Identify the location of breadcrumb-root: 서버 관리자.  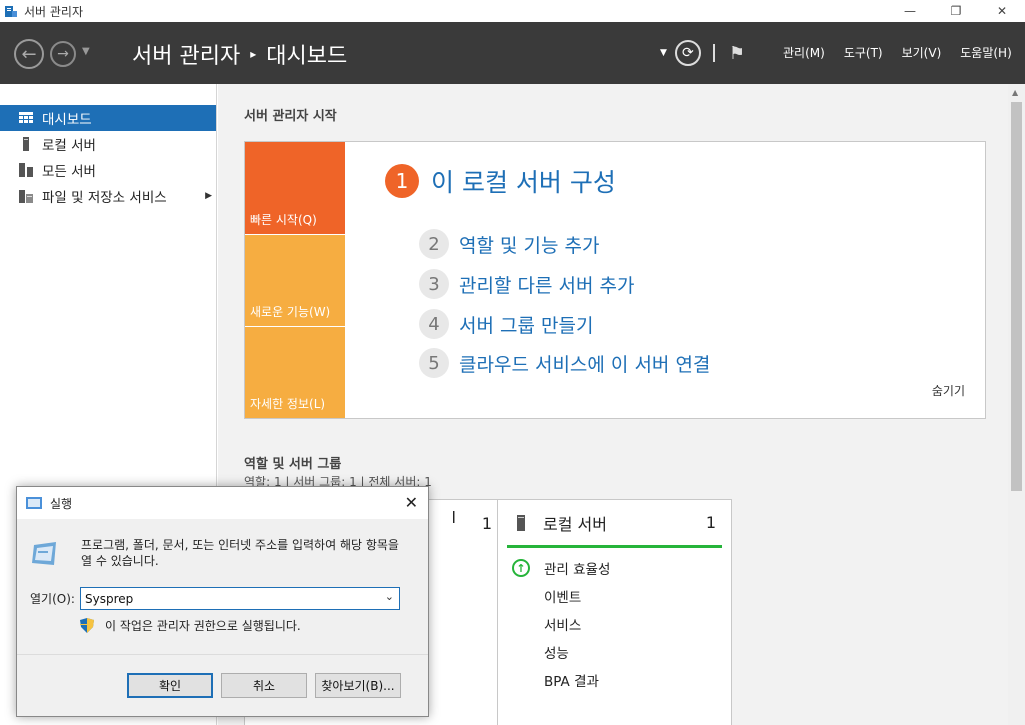
(186, 54).